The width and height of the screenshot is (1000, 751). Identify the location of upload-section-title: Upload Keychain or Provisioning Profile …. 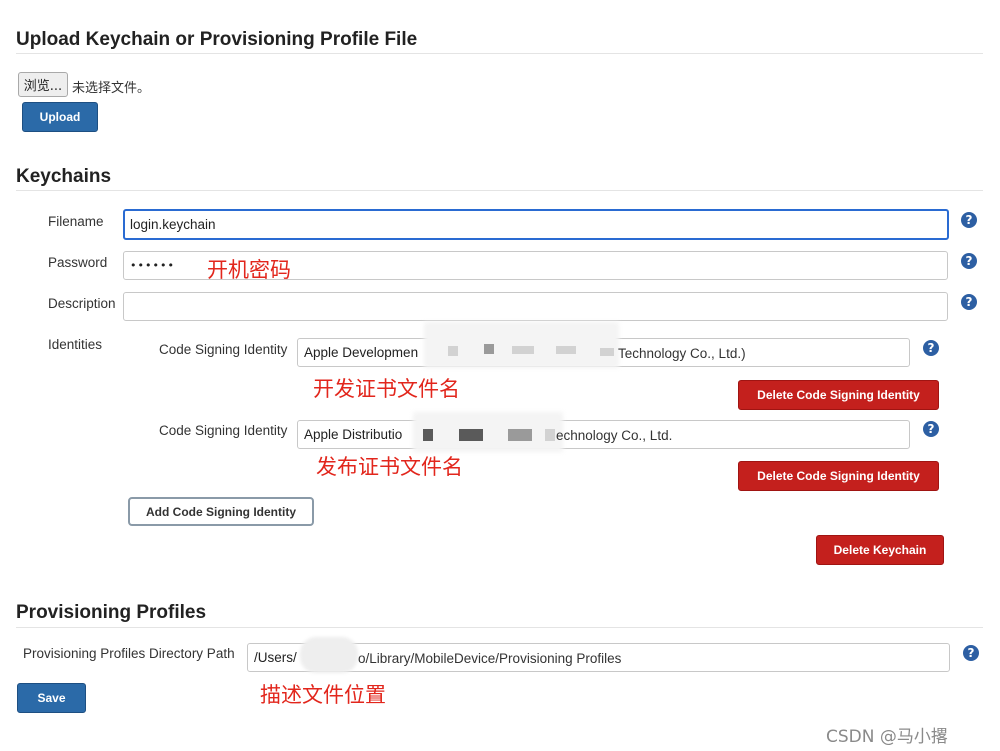
(217, 39).